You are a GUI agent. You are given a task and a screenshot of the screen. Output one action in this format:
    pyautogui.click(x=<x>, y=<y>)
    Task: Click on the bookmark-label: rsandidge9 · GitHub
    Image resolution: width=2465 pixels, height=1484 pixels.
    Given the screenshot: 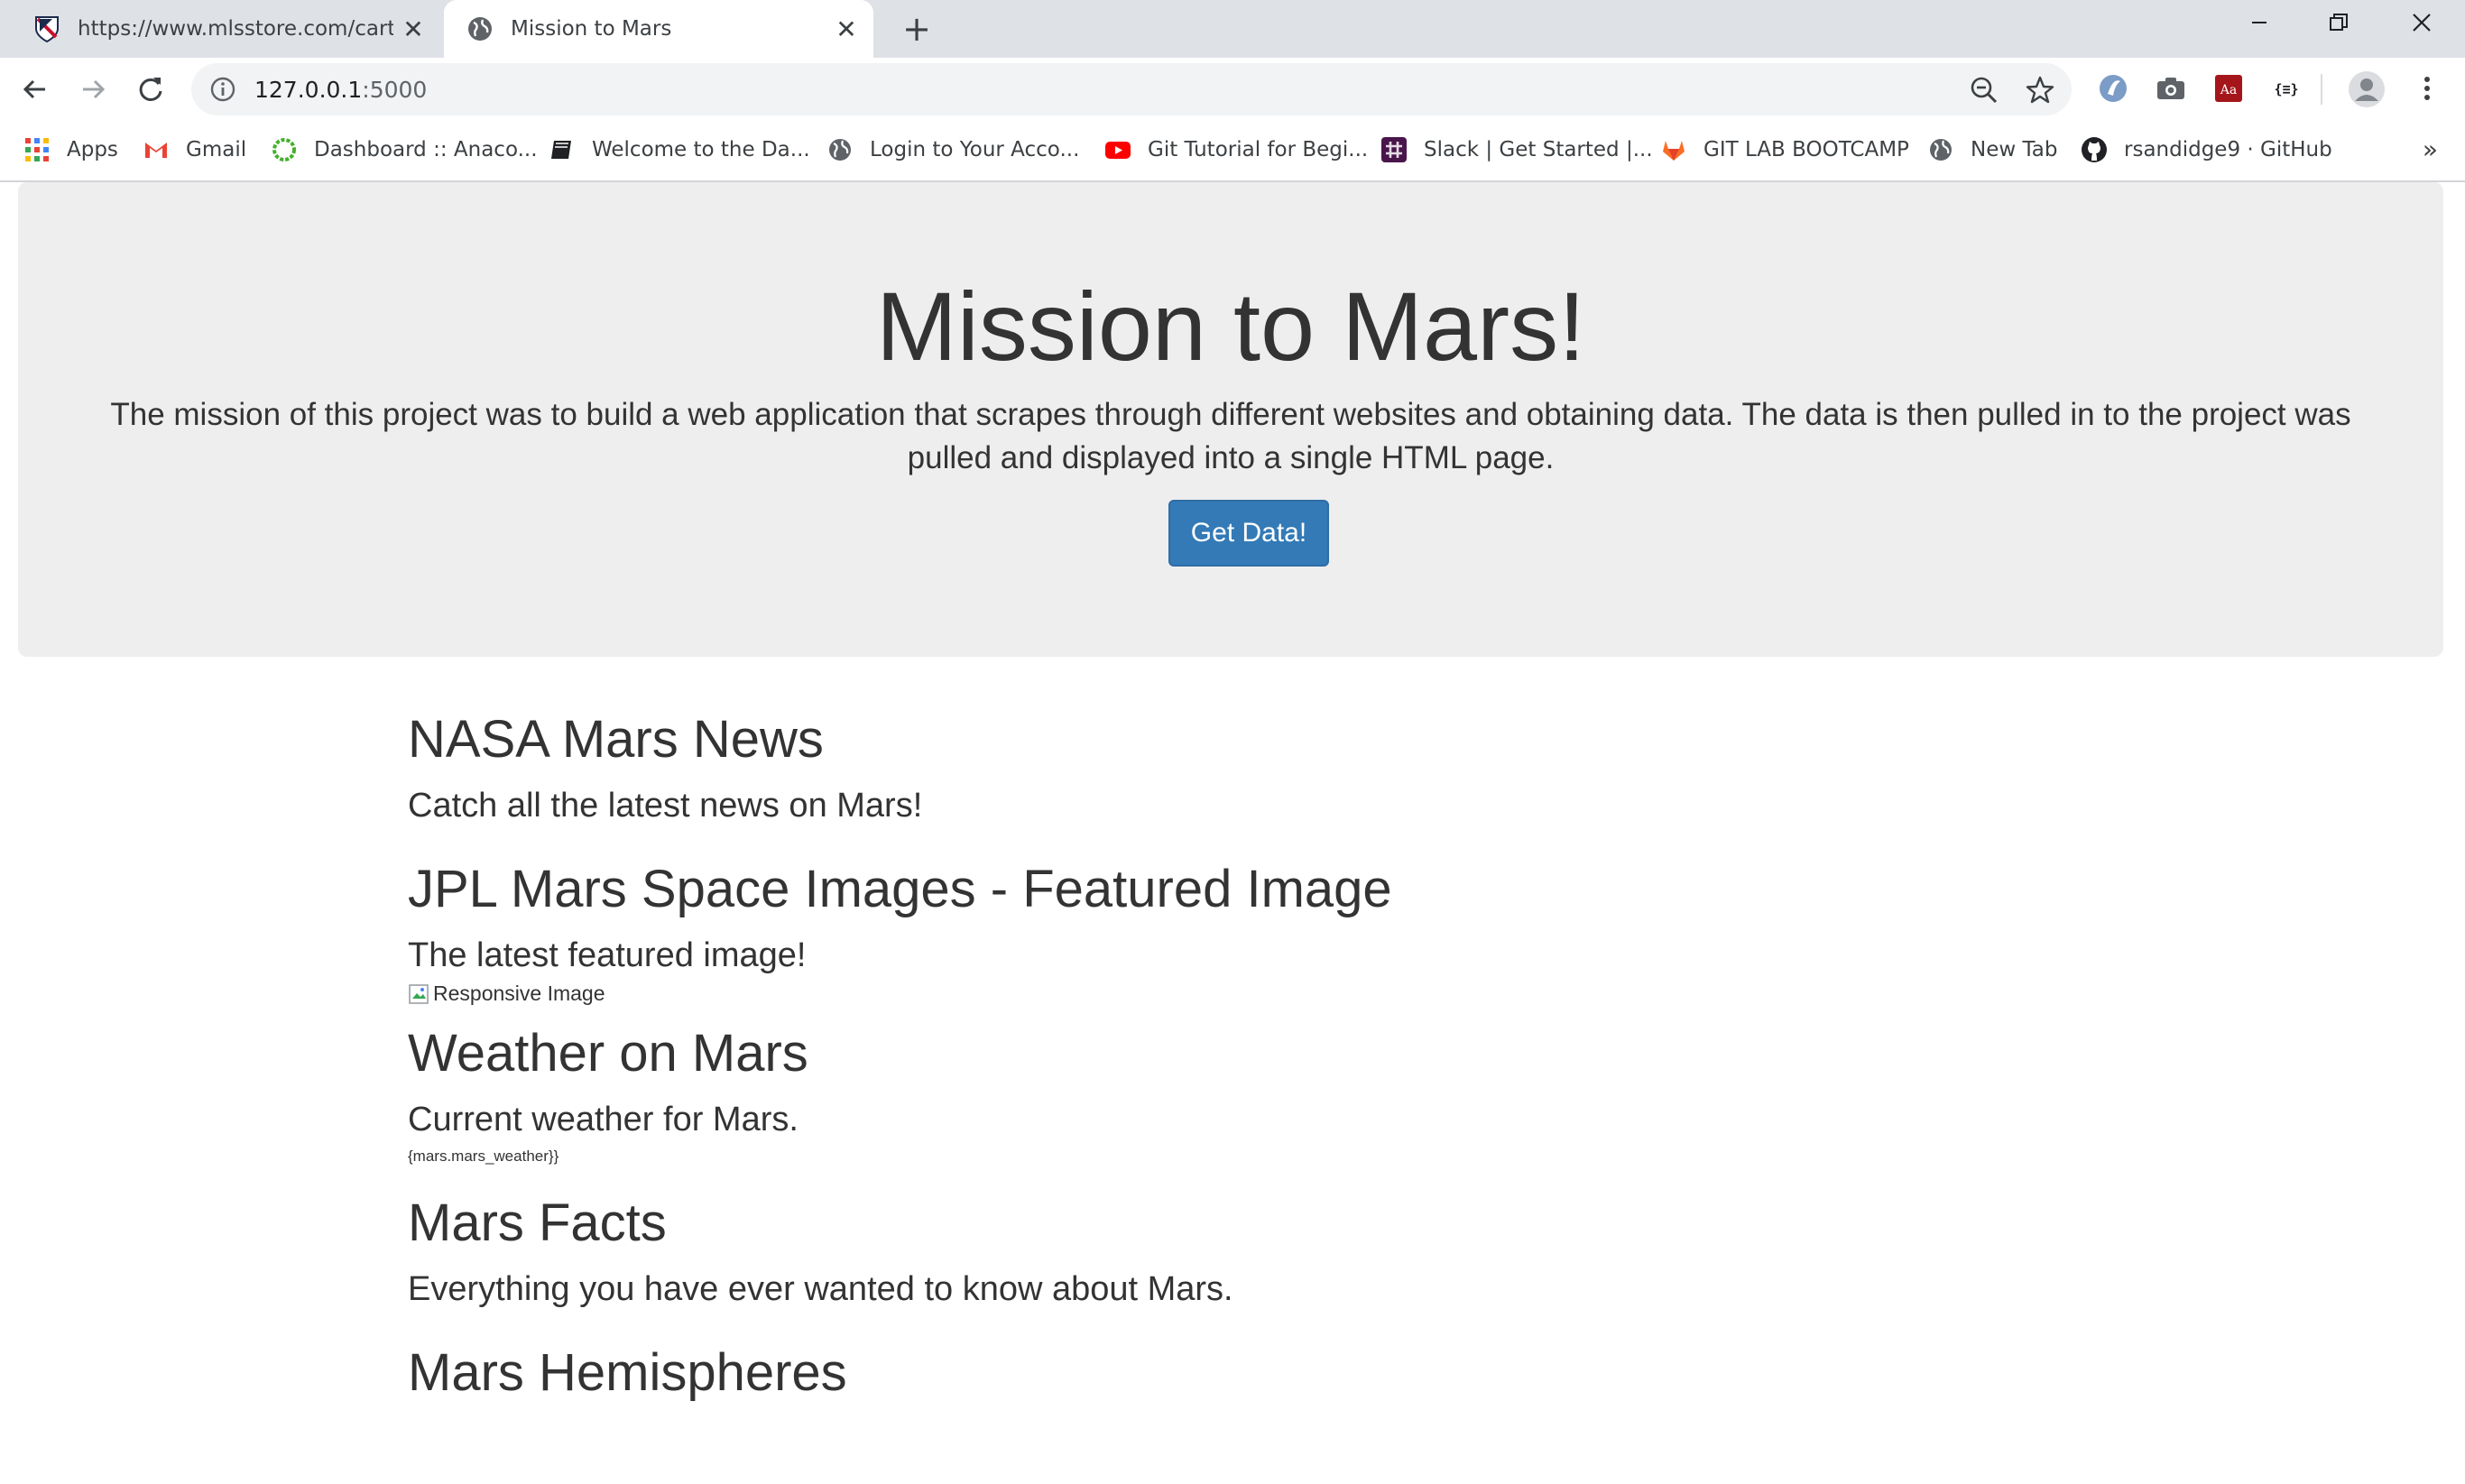 What is the action you would take?
    pyautogui.click(x=2228, y=149)
    